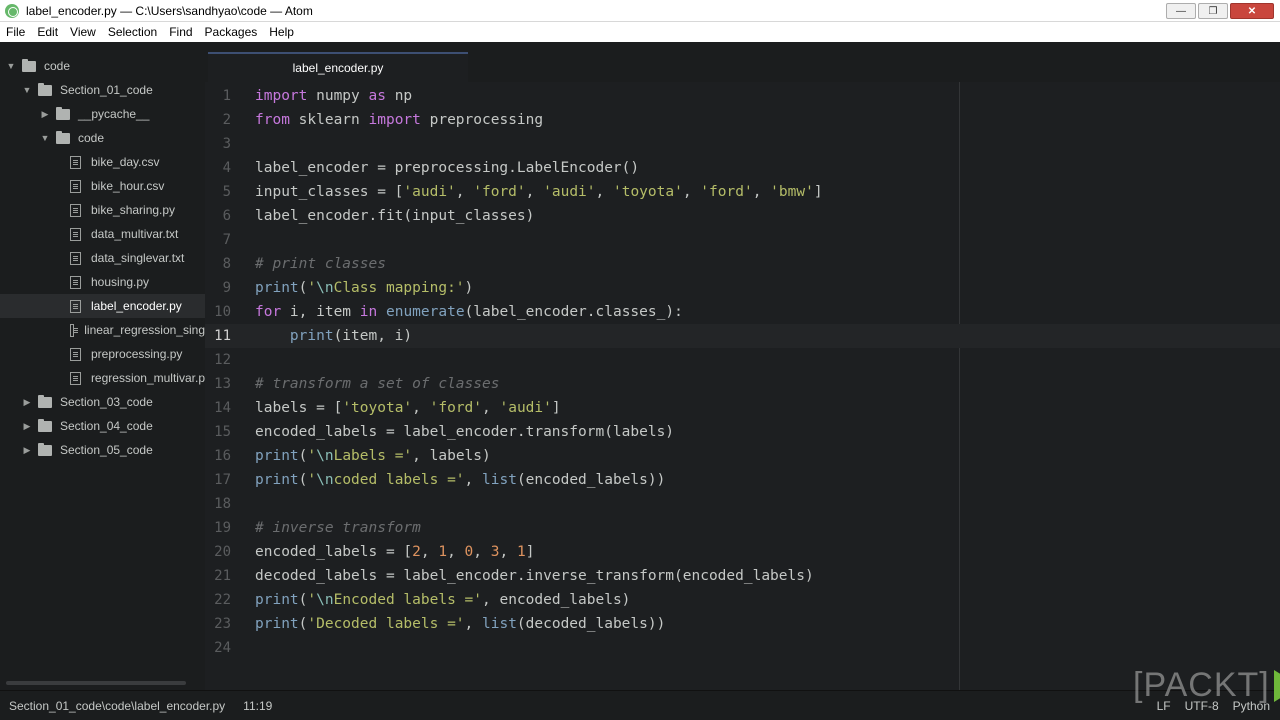 The image size is (1280, 720). I want to click on line-number: 16, so click(222, 456).